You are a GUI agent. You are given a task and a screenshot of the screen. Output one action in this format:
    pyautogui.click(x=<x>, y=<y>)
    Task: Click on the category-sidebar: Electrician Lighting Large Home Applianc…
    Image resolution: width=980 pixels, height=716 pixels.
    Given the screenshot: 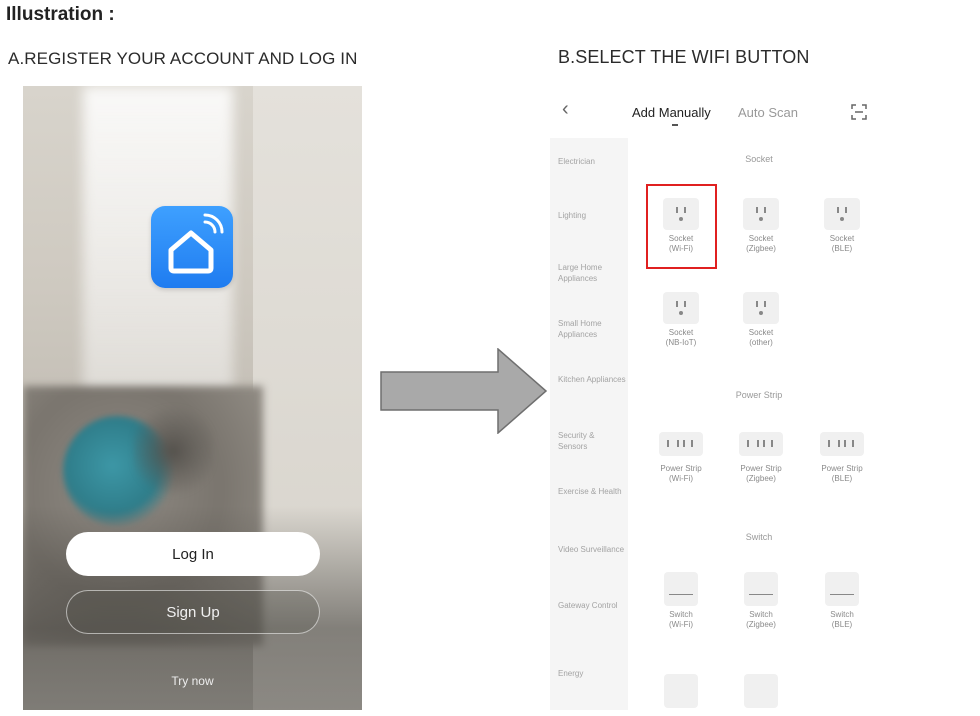 What is the action you would take?
    pyautogui.click(x=589, y=424)
    